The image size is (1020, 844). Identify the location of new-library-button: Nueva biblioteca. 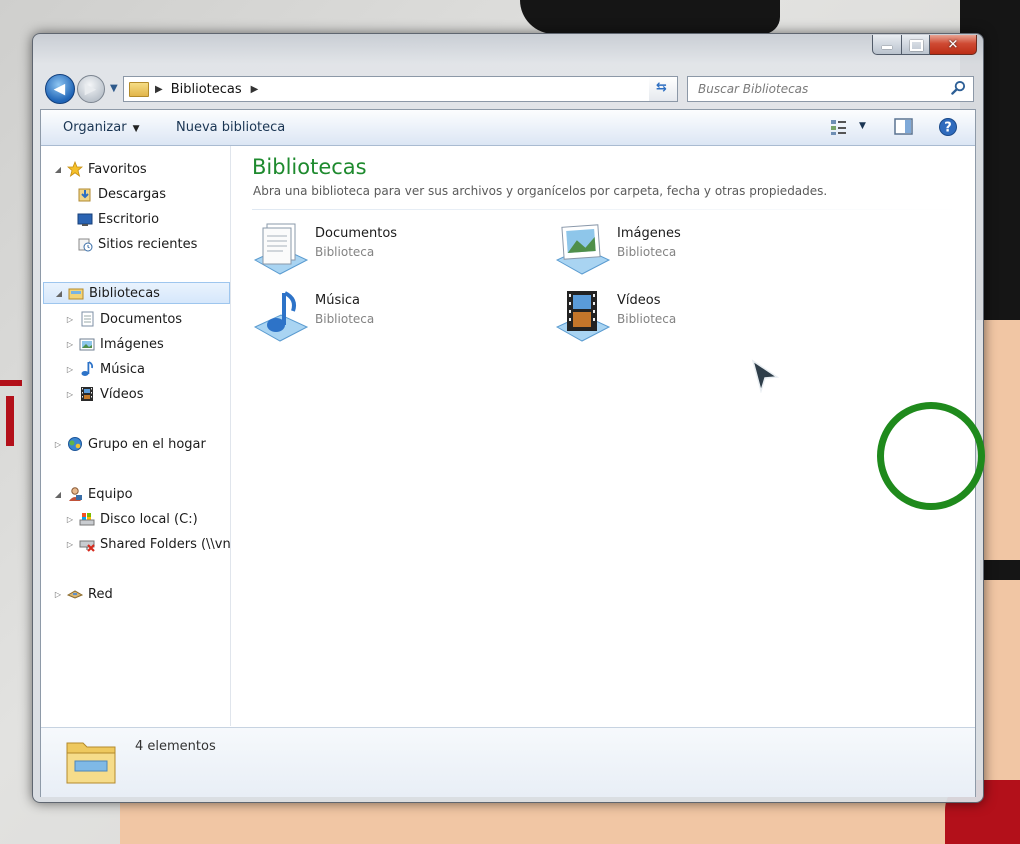
(230, 127).